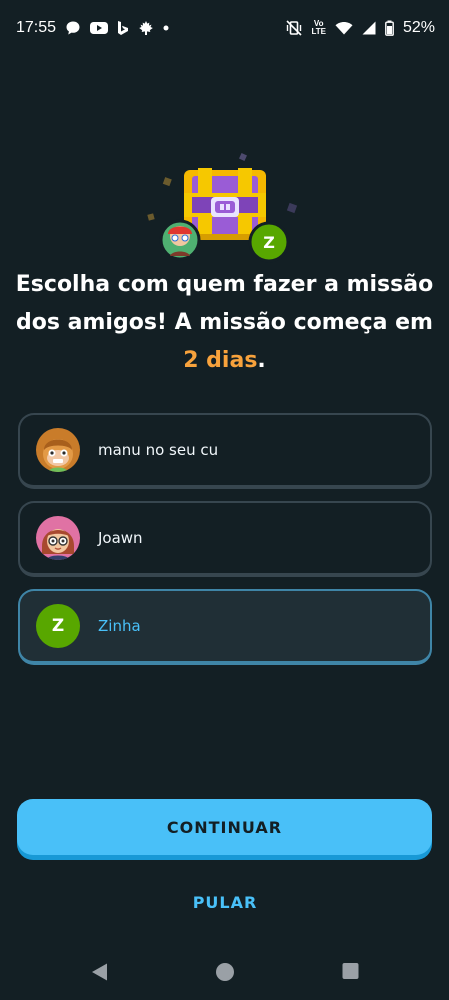  I want to click on friend-option-zinha: Z Zinha, so click(225, 627).